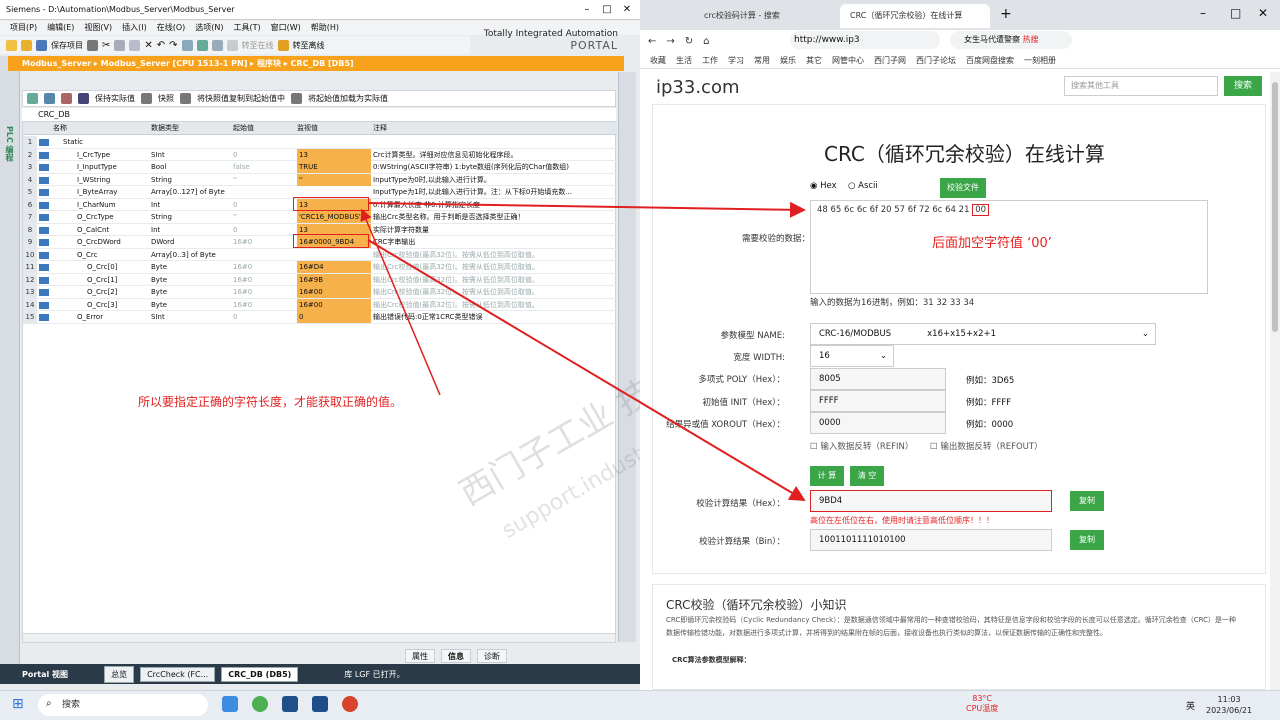 The image size is (1280, 720). I want to click on offline-icon, so click(283, 45).